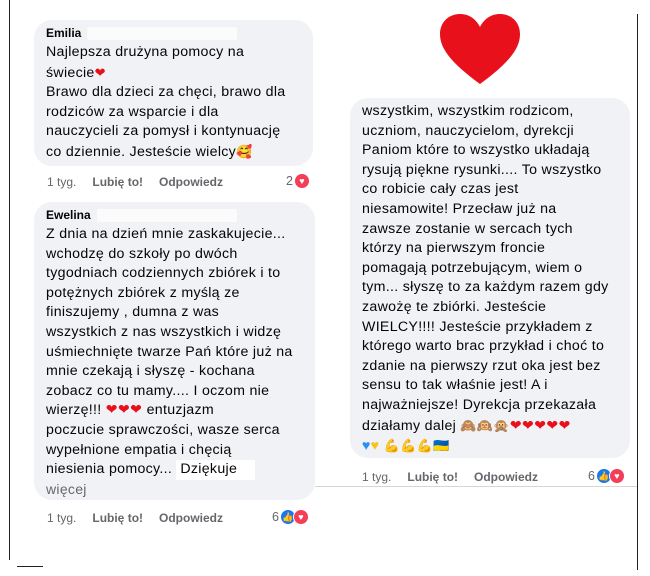 The height and width of the screenshot is (576, 650). Describe the element at coordinates (480, 49) in the screenshot. I see `big-heart-icon` at that location.